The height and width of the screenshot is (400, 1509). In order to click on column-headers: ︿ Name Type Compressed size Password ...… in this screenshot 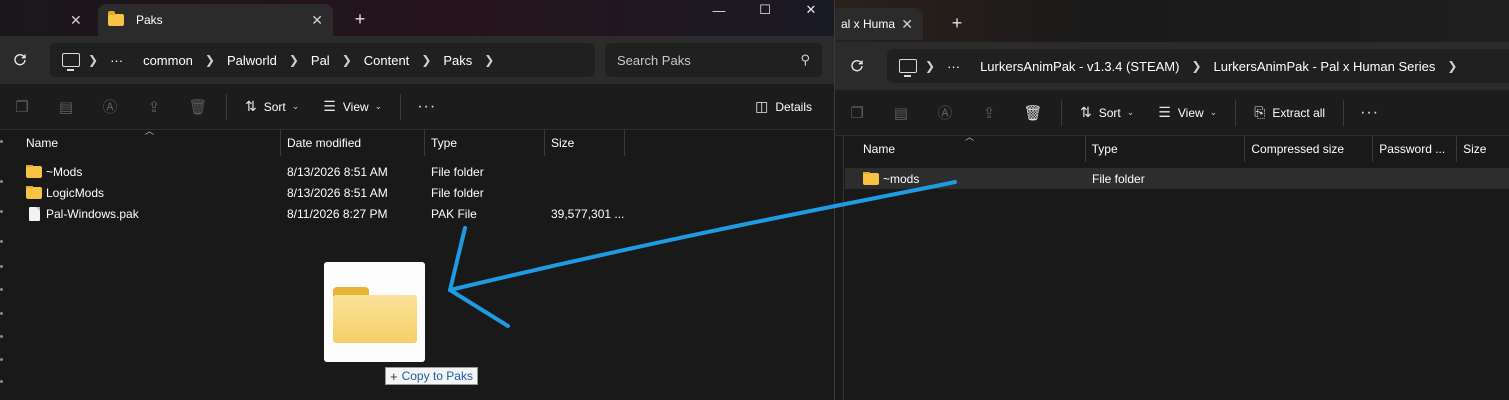, I will do `click(1172, 149)`.